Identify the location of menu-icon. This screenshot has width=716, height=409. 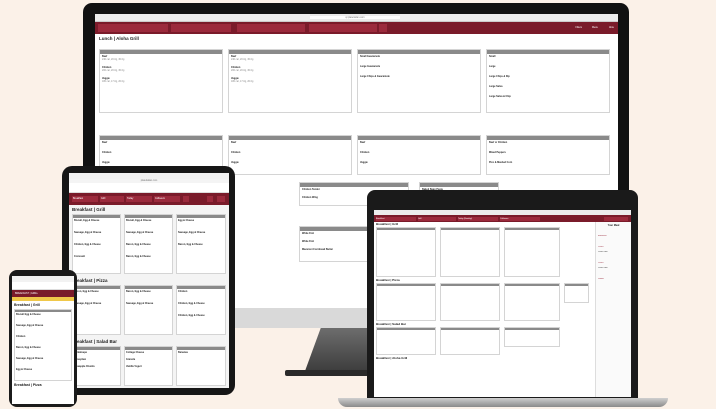
(221, 199).